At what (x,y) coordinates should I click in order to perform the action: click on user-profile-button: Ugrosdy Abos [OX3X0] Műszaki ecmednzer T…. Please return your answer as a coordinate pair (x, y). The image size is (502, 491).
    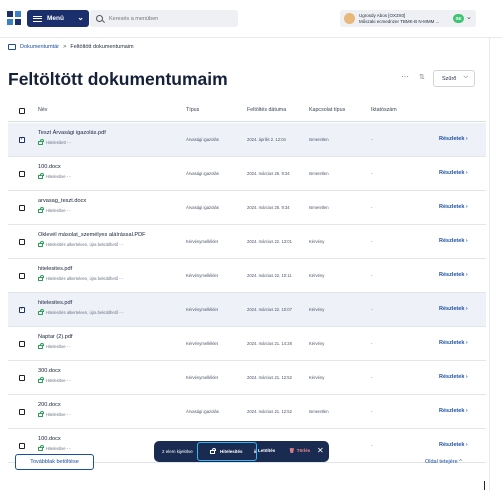
    Looking at the image, I should click on (408, 18).